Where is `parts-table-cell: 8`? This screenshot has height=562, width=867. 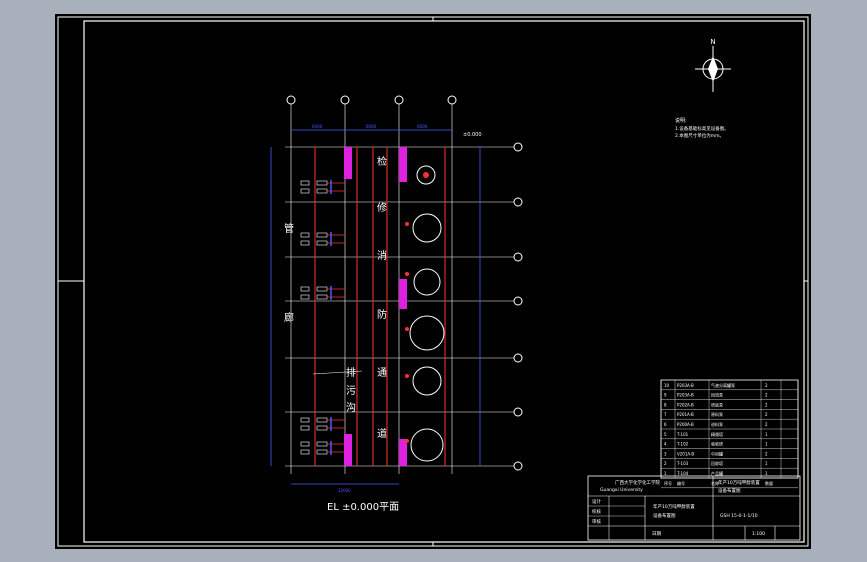 parts-table-cell: 8 is located at coordinates (665, 404).